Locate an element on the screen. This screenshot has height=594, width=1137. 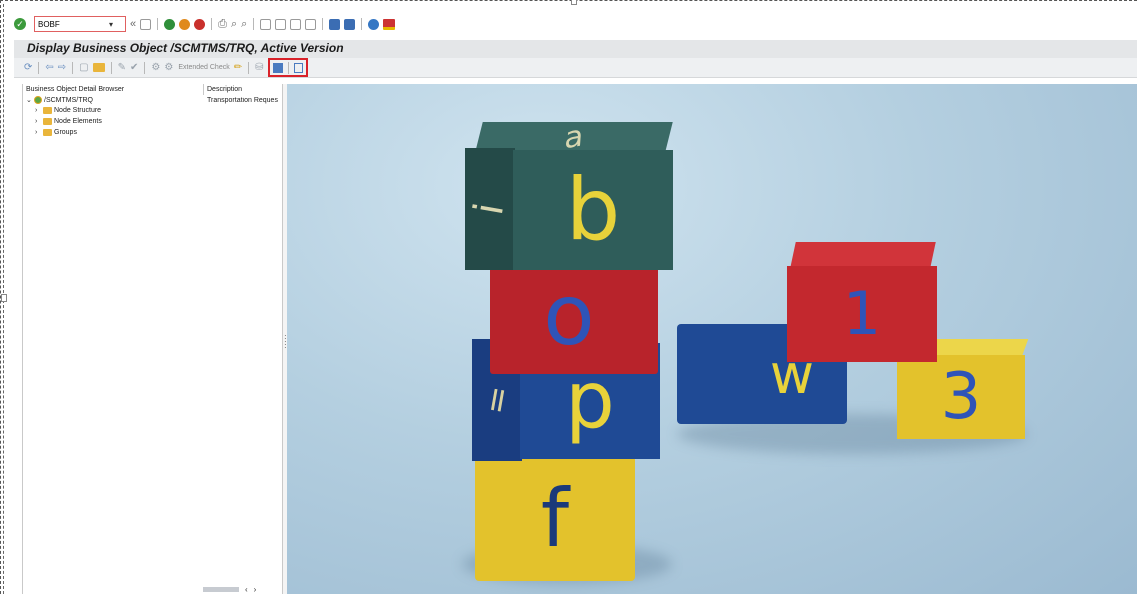
application-toolbar: ⟳ ⇦ ⇨ ▢ ✎ ✔ ⚙ ⚙ Extended Check ✏ ⛁ is located at coordinates (575, 68).